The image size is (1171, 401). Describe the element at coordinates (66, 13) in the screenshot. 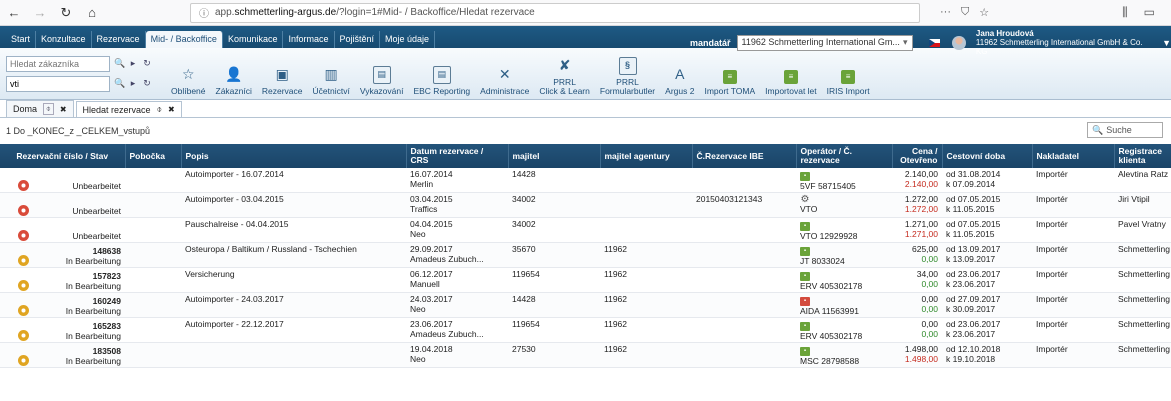

I see `reload-icon: ↻` at that location.